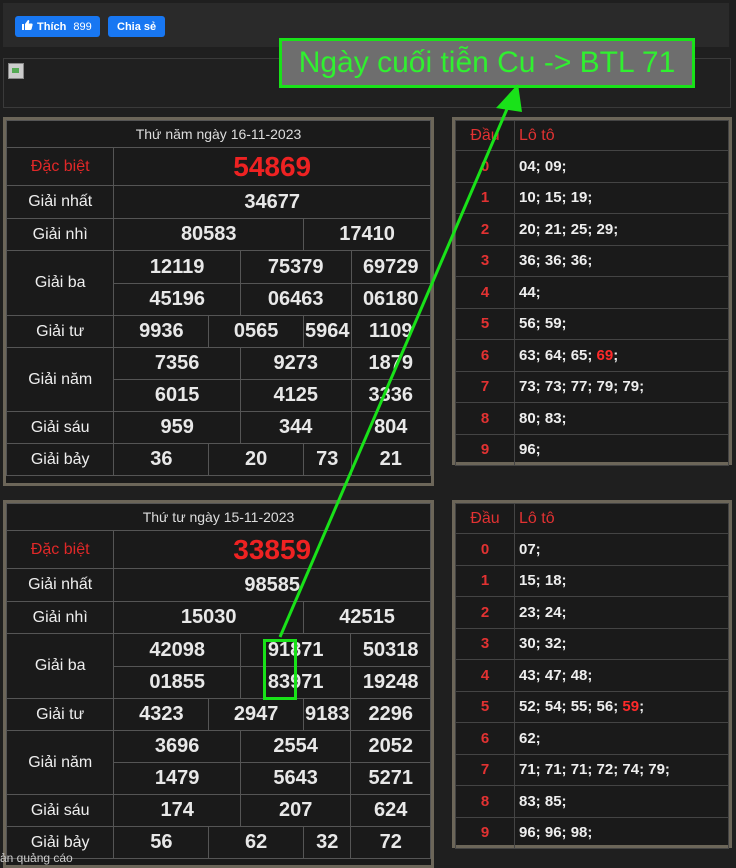 Image resolution: width=736 pixels, height=868 pixels. What do you see at coordinates (36, 858) in the screenshot?
I see `ad-label: ản quảng cáo` at bounding box center [36, 858].